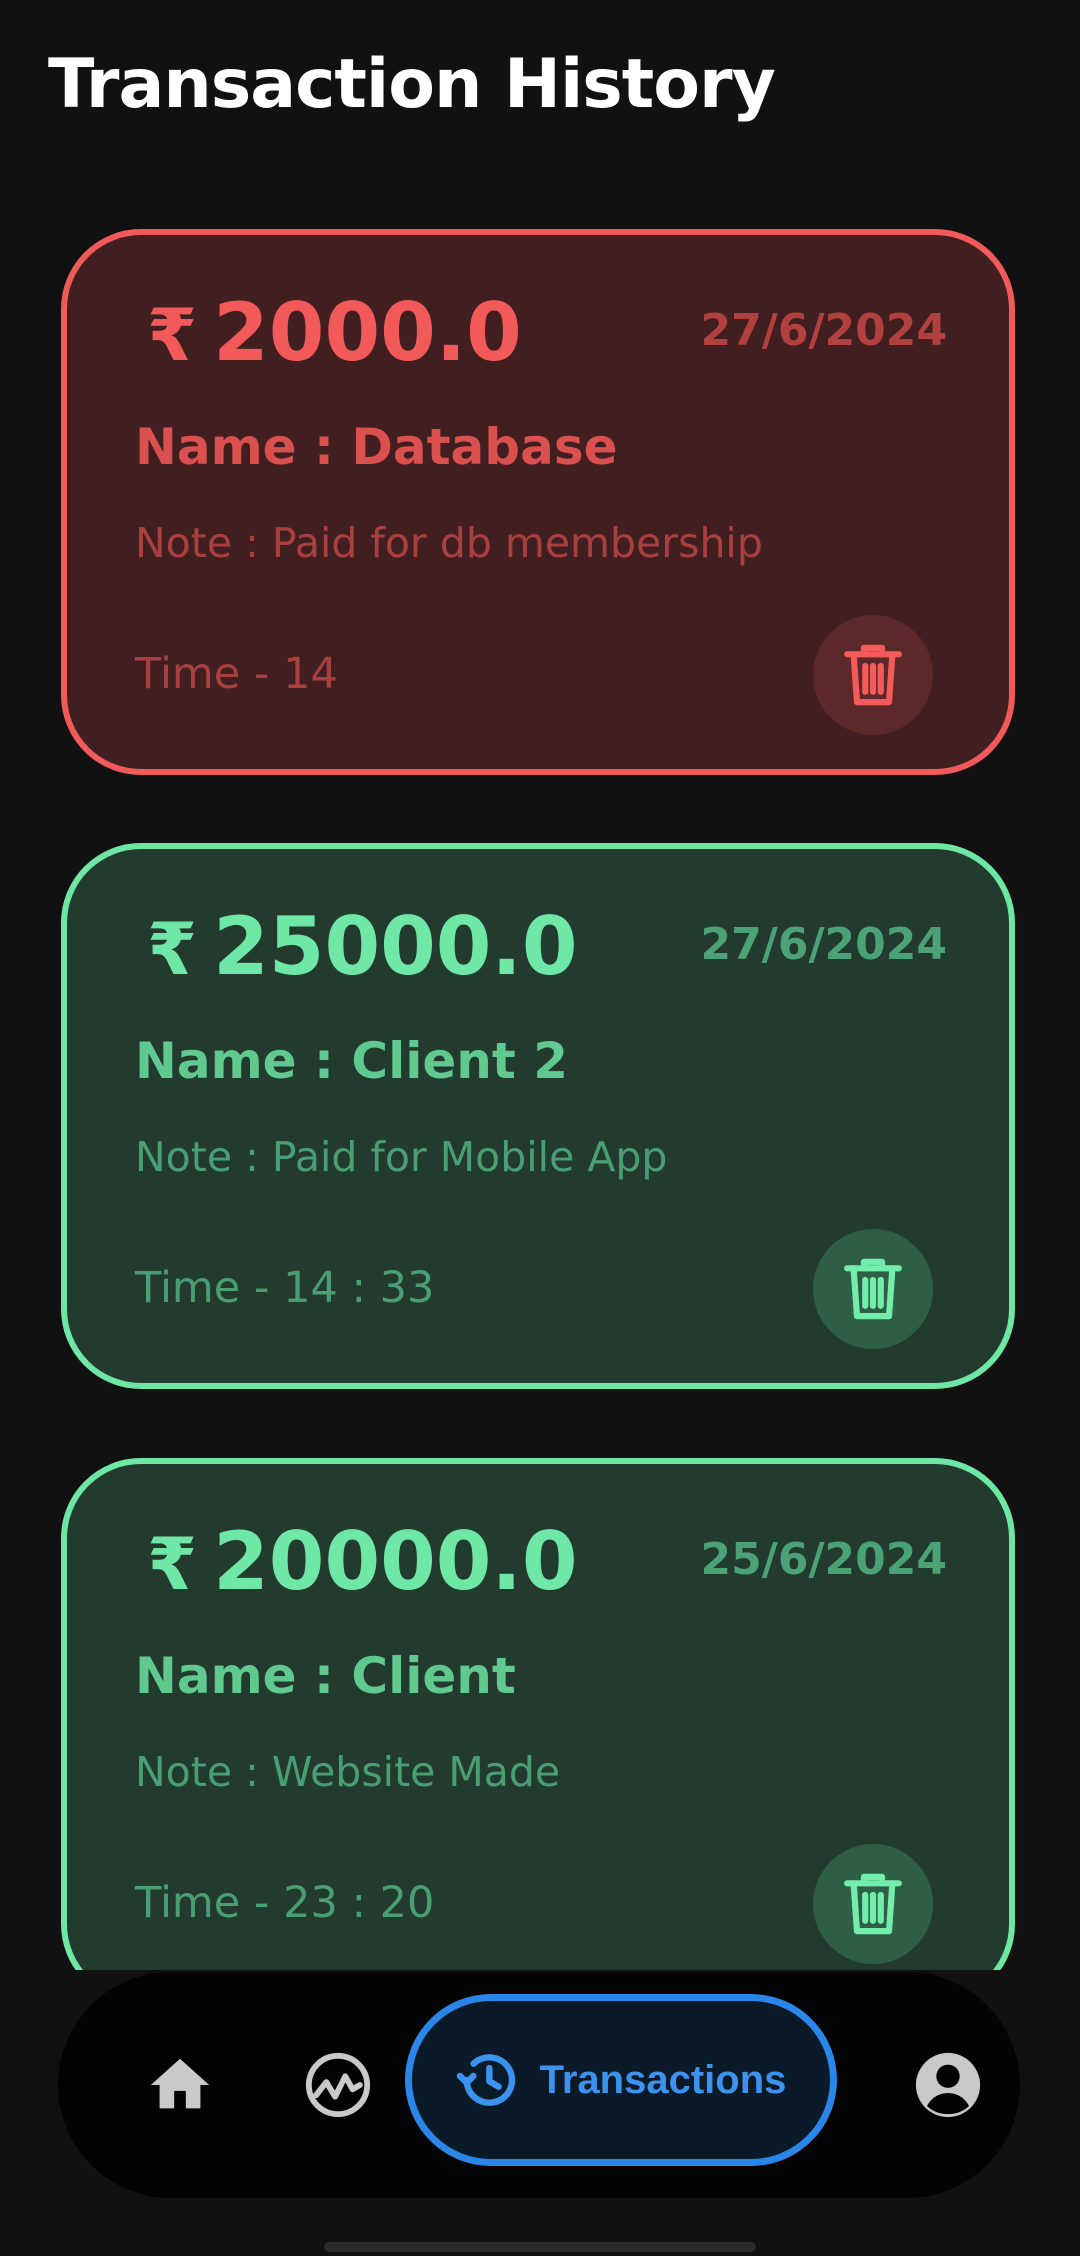 This screenshot has height=2256, width=1080. I want to click on transaction-amount: ₹ 2000.0, so click(334, 334).